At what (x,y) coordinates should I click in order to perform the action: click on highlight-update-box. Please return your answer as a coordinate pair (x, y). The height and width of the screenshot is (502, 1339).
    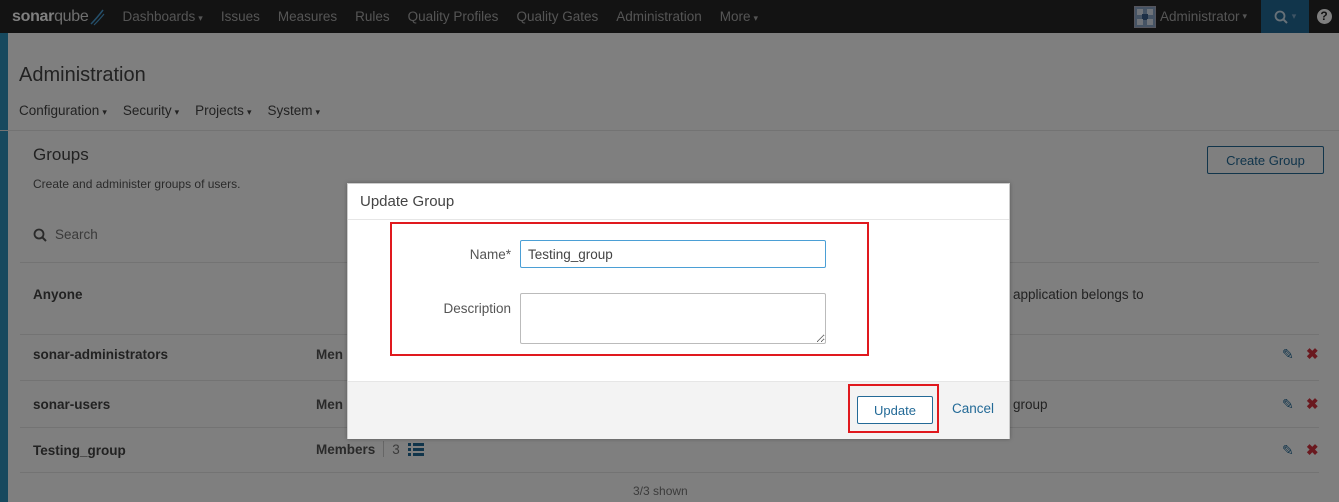
    Looking at the image, I should click on (893, 408).